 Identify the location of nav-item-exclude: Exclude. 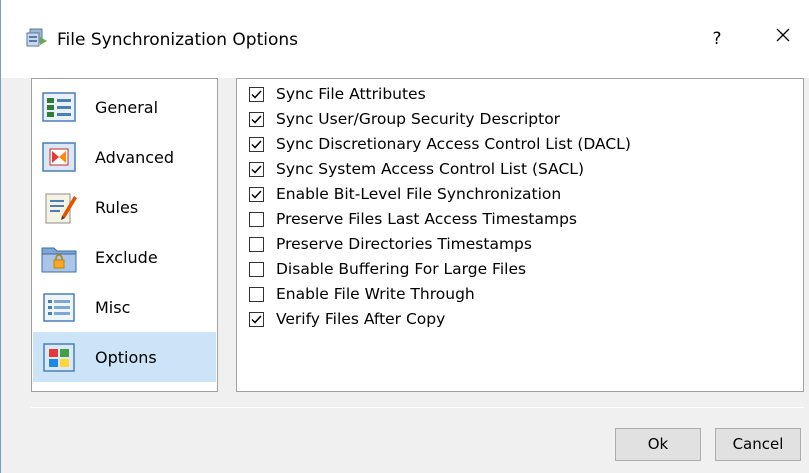
(124, 257).